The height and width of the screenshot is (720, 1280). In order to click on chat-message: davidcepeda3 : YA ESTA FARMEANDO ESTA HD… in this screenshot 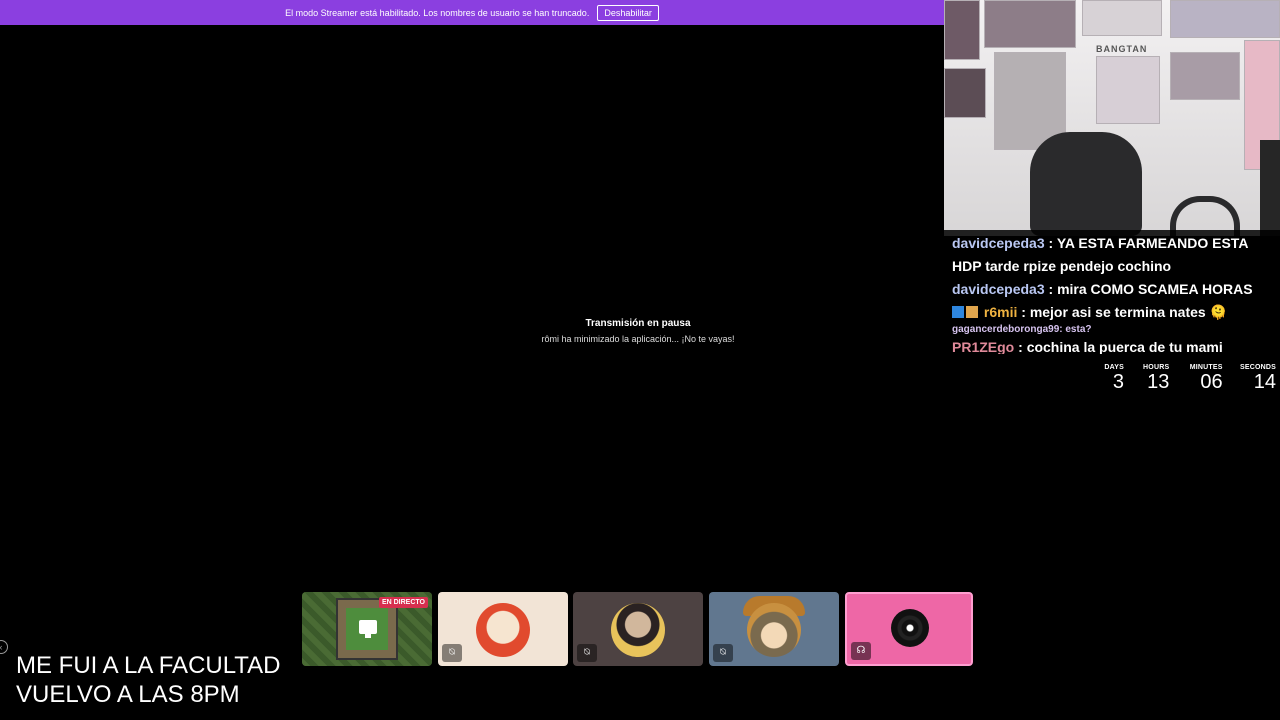, I will do `click(1112, 255)`.